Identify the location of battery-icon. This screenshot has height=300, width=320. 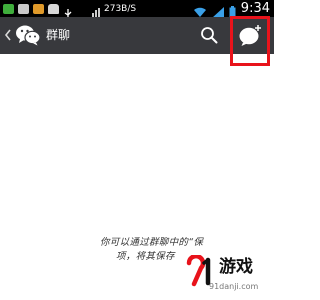
(232, 10).